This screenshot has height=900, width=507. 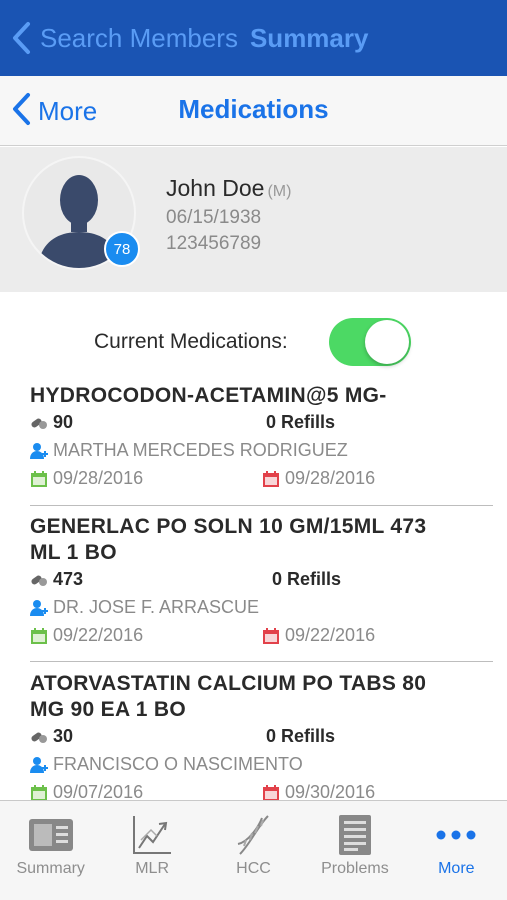 I want to click on top-navigation-bar: Search Members Summary, so click(x=253, y=38).